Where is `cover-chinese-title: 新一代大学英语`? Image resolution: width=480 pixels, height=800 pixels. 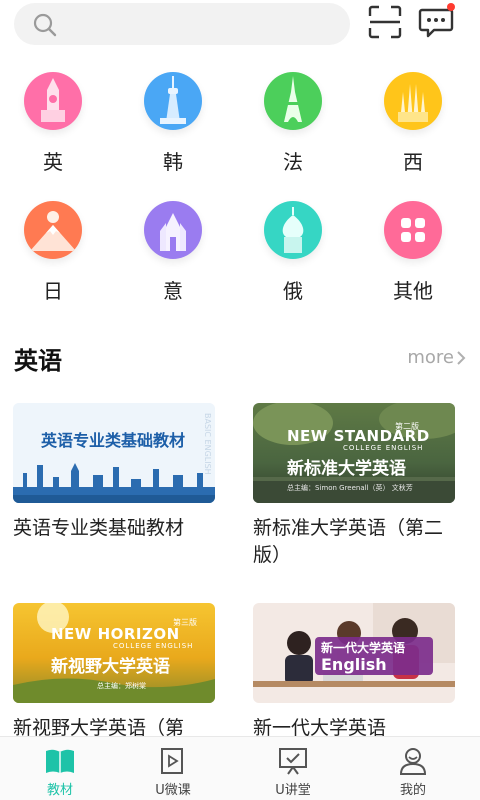
cover-chinese-title: 新一代大学英语 is located at coordinates (363, 648).